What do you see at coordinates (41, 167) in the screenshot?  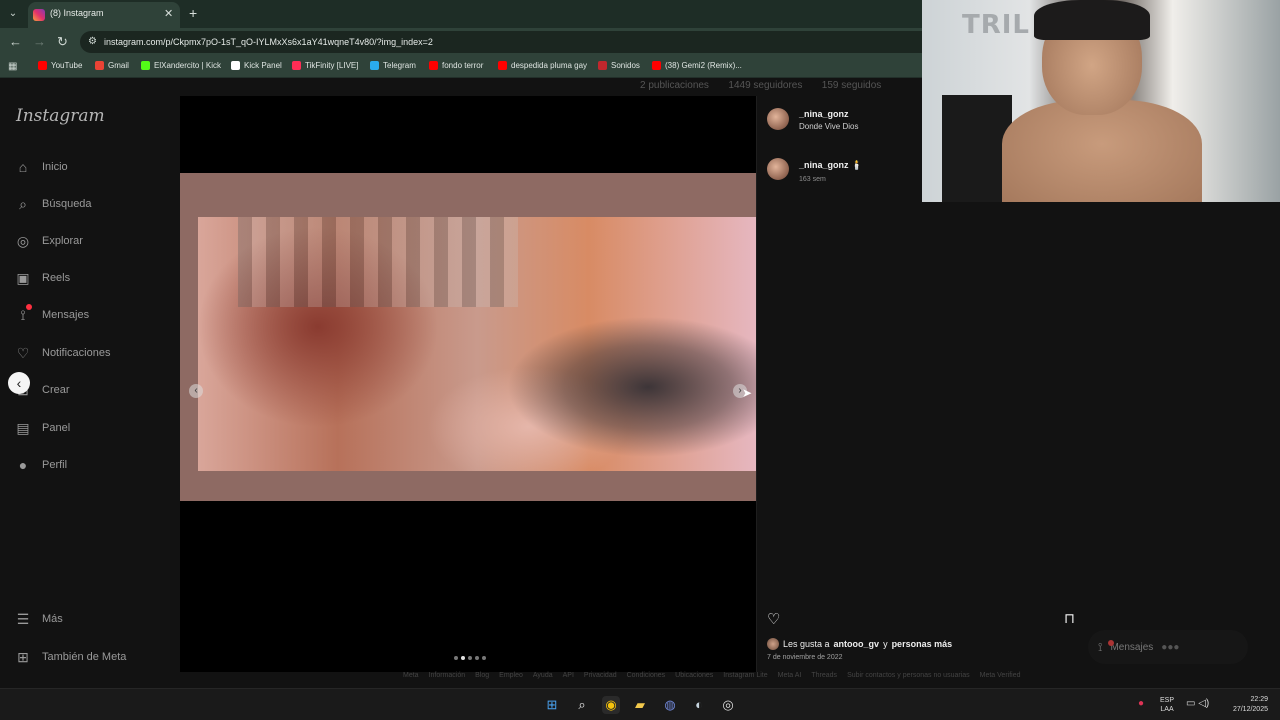 I see `nav-item-inicio: ⌂ Inicio` at bounding box center [41, 167].